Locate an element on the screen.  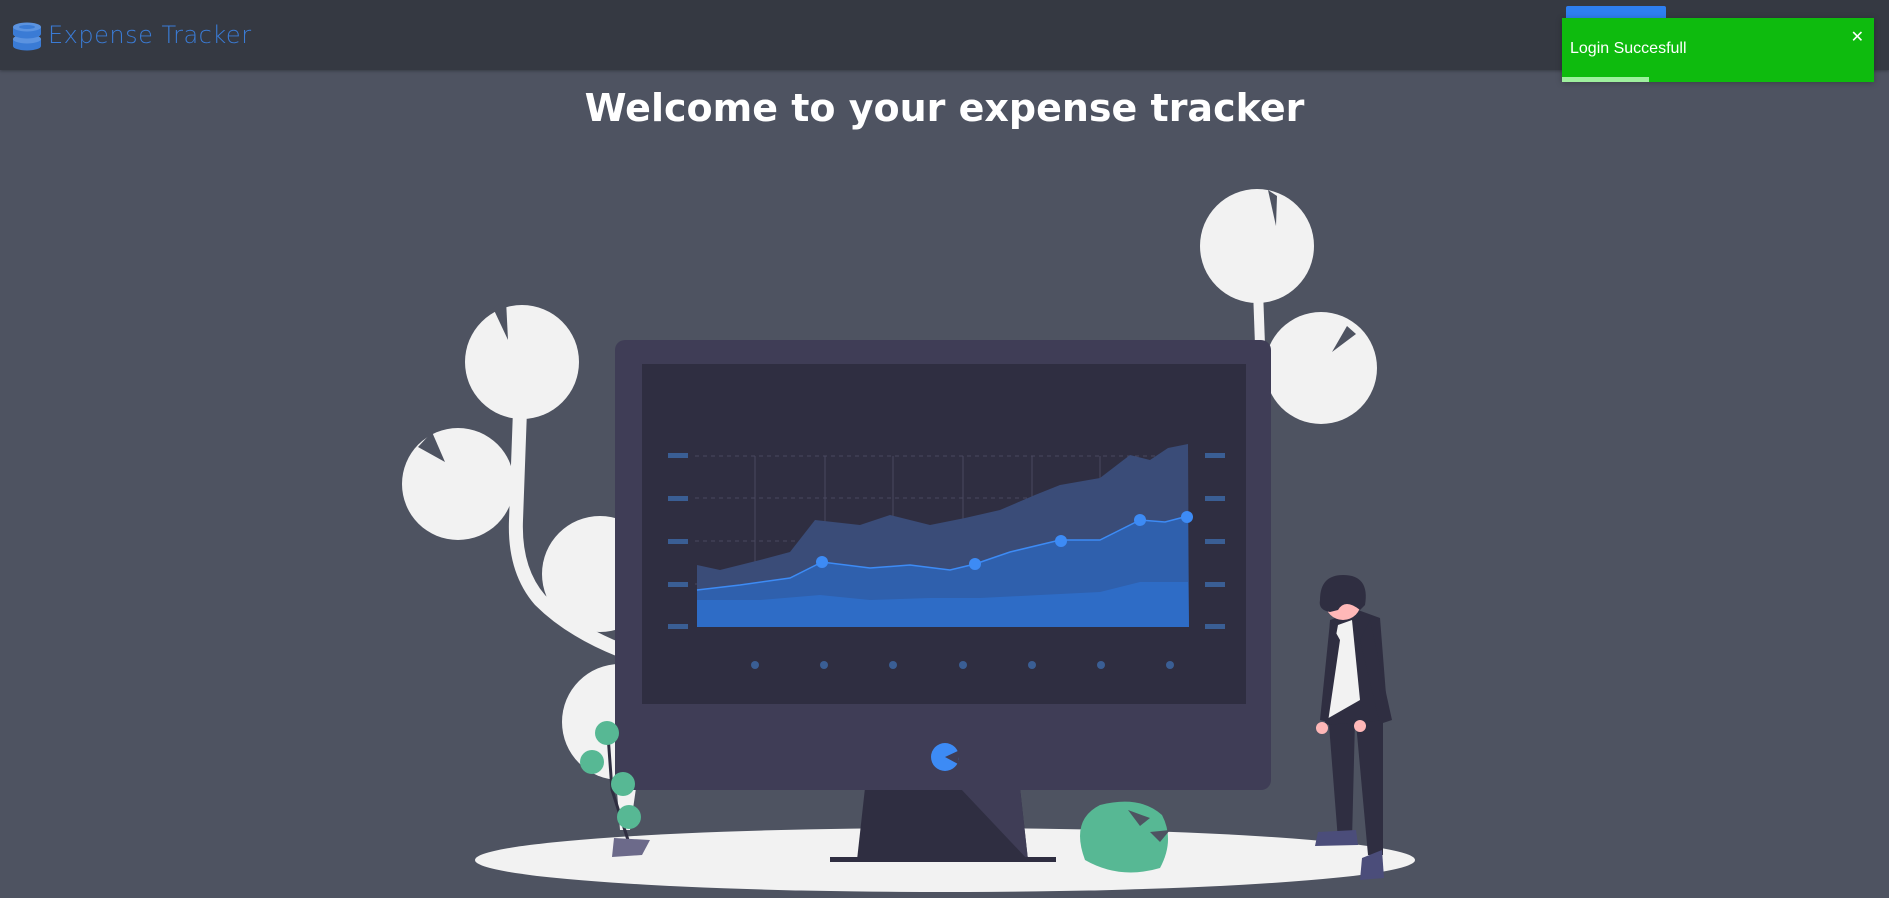
toast-message: Login Succesfull is located at coordinates (1628, 48).